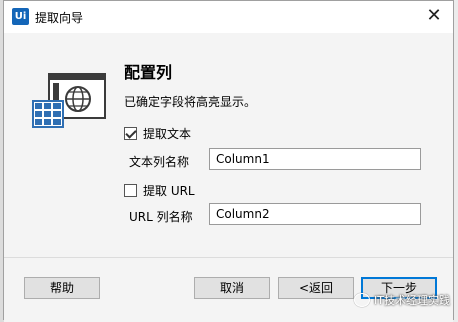 This screenshot has width=458, height=322. I want to click on text-column-name-label: 文本列名称, so click(159, 162).